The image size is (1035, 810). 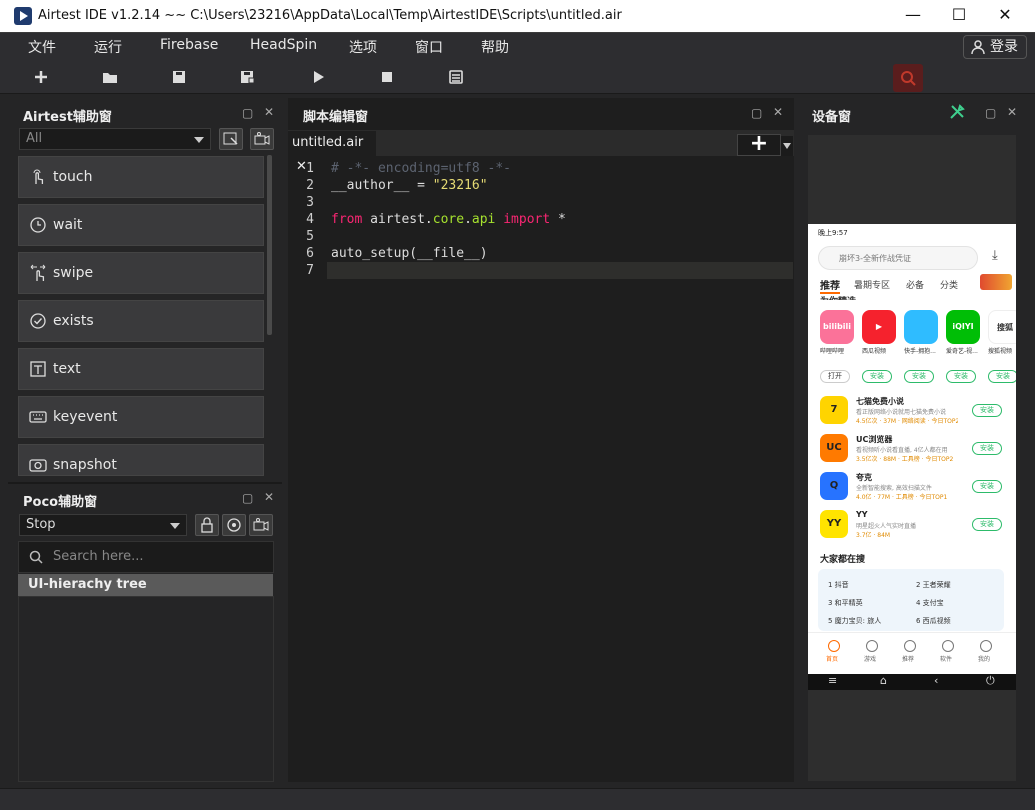 I want to click on menu-headspin: HeadSpin, so click(x=283, y=45).